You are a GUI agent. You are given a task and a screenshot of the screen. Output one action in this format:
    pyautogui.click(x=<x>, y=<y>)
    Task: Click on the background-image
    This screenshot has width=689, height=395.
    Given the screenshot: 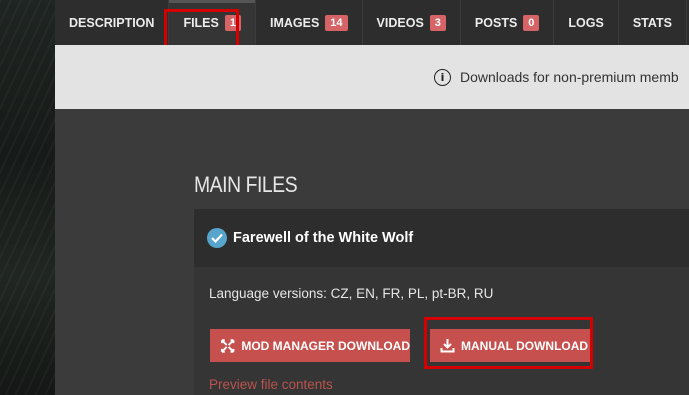 What is the action you would take?
    pyautogui.click(x=27, y=197)
    